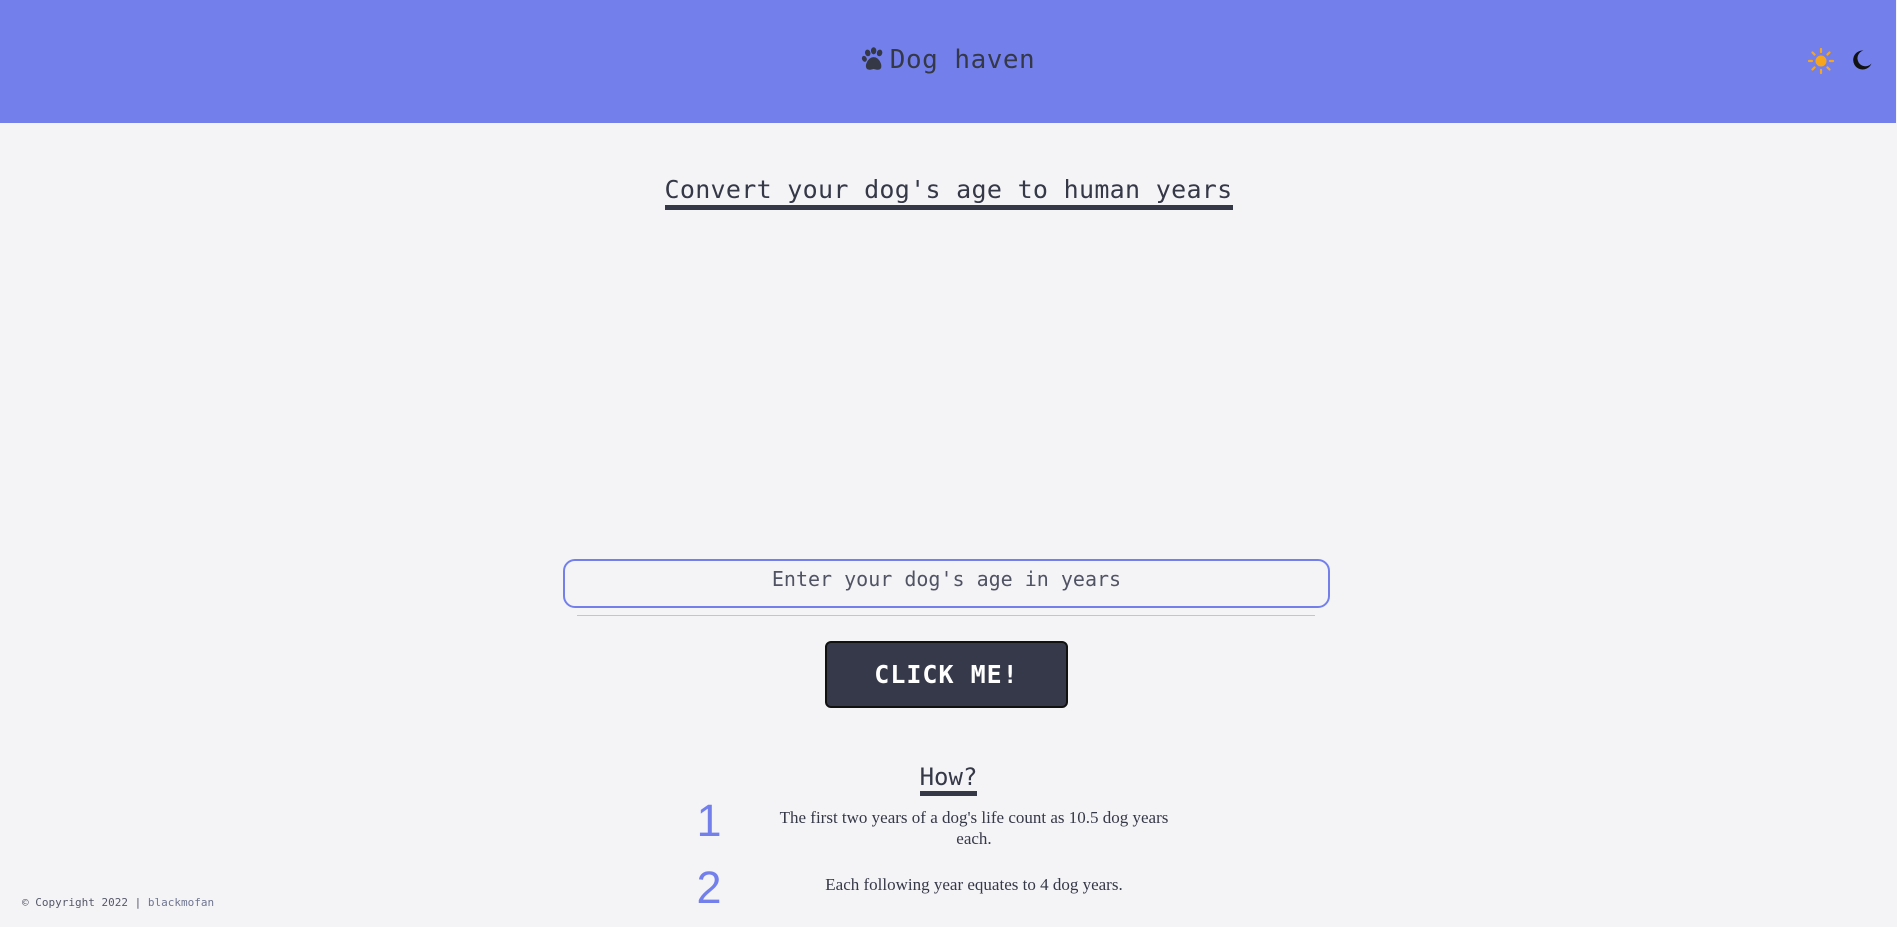  What do you see at coordinates (709, 887) in the screenshot?
I see `step-number: 2` at bounding box center [709, 887].